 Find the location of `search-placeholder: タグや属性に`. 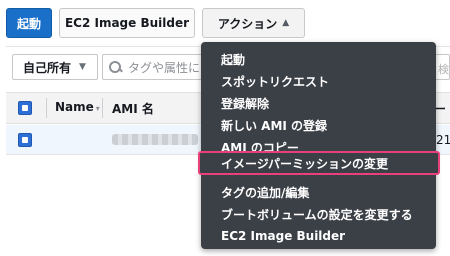

search-placeholder: タグや属性に is located at coordinates (164, 67).